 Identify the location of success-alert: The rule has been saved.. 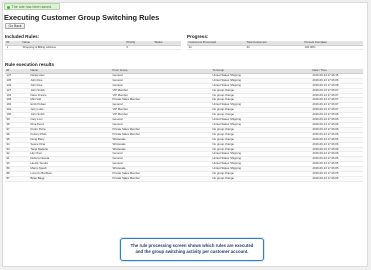
(32, 6).